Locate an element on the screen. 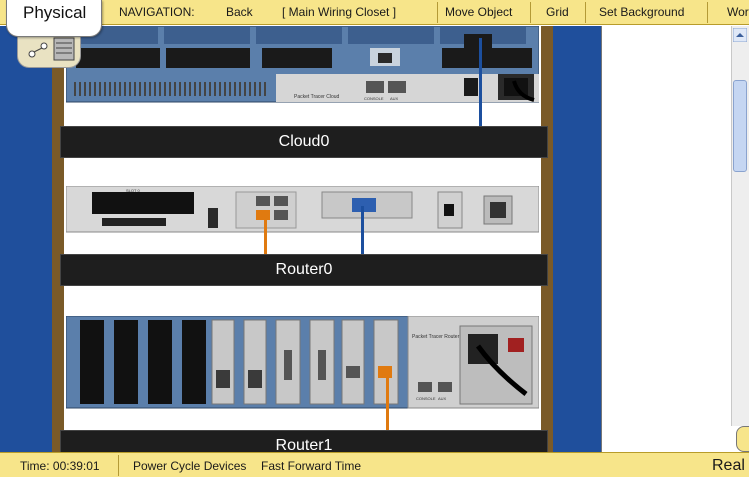  router1-device: Packet Tracer Router CONSOLE AUX is located at coordinates (302, 363).